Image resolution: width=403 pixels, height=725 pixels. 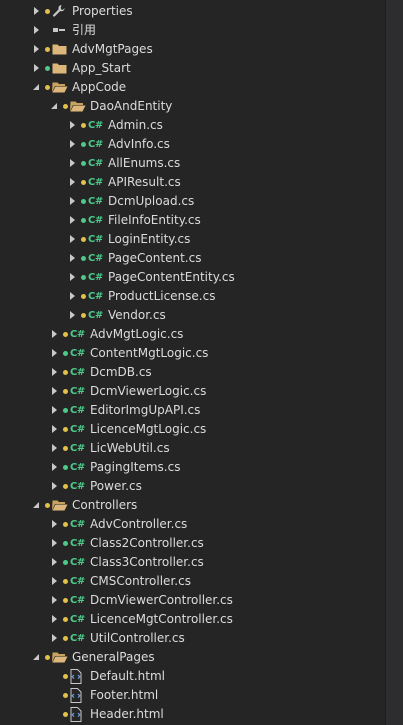 What do you see at coordinates (192, 562) in the screenshot?
I see `tree-item: C# Class3Controller.cs` at bounding box center [192, 562].